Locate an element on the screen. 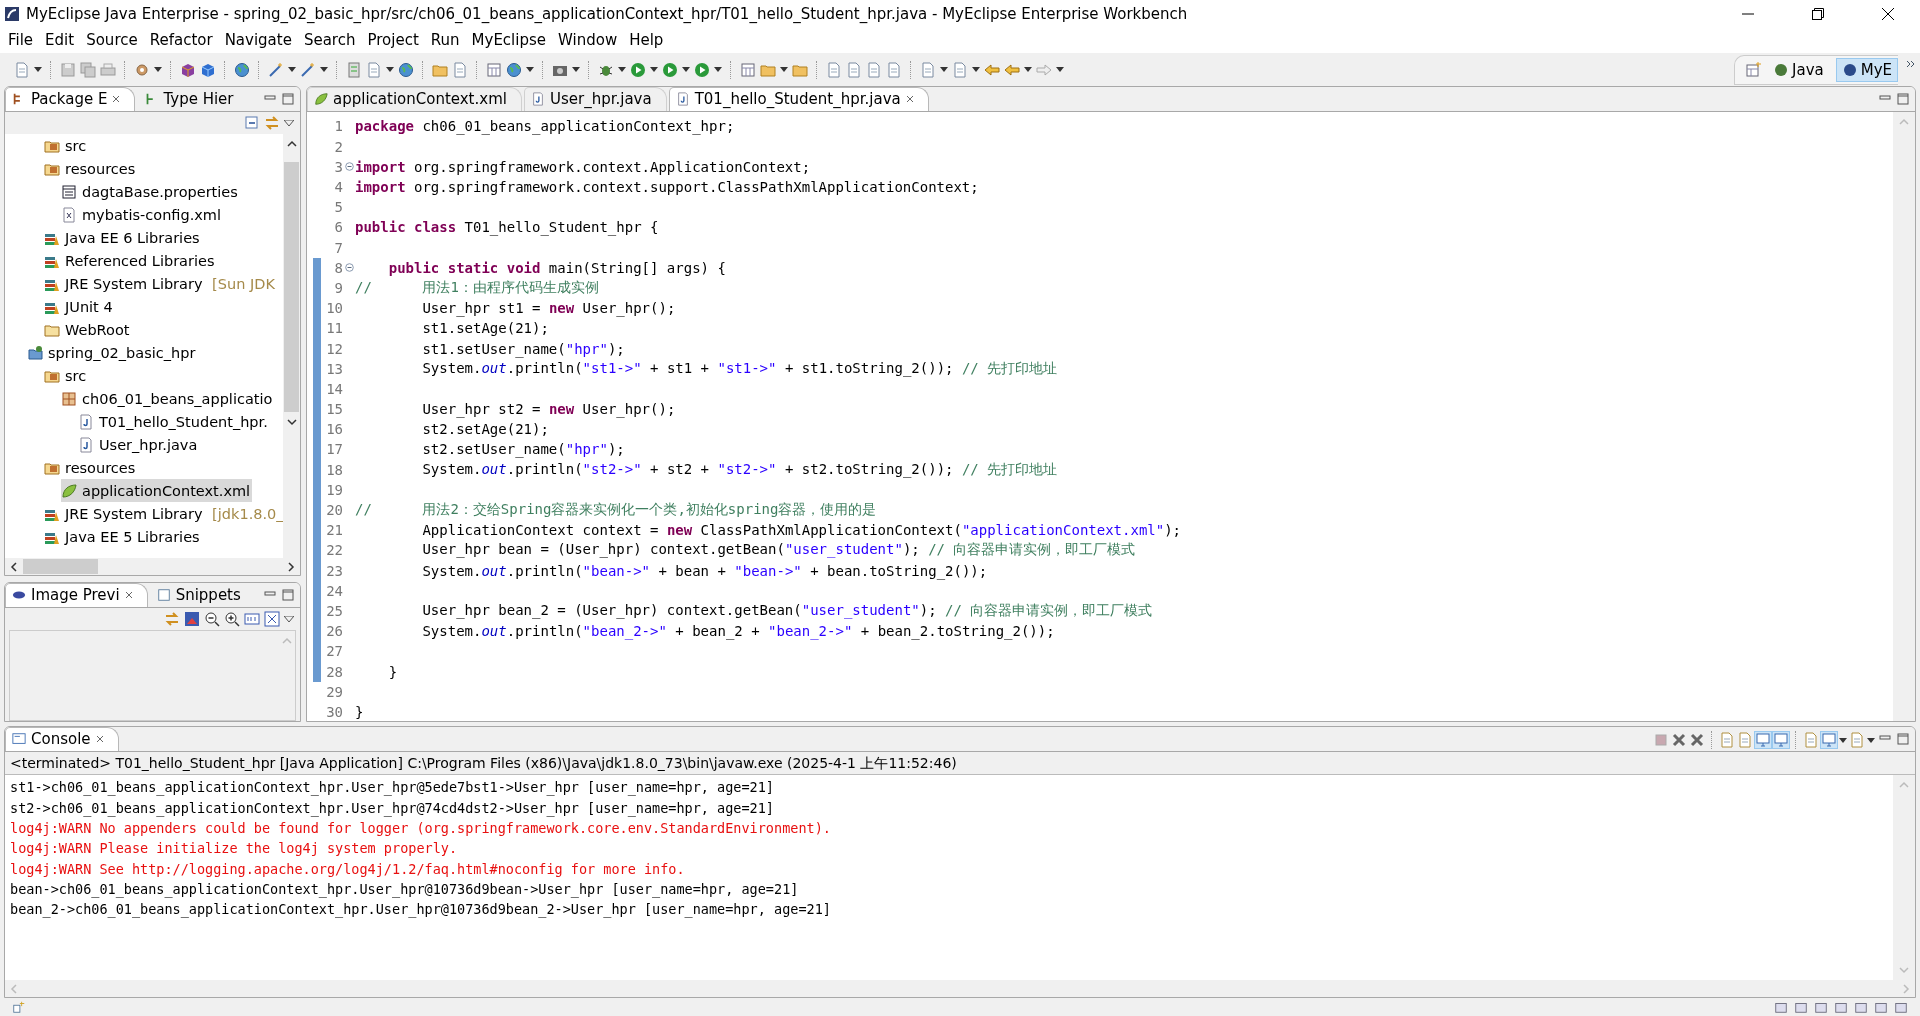 This screenshot has width=1920, height=1016. chevron-icon is located at coordinates (1911, 64).